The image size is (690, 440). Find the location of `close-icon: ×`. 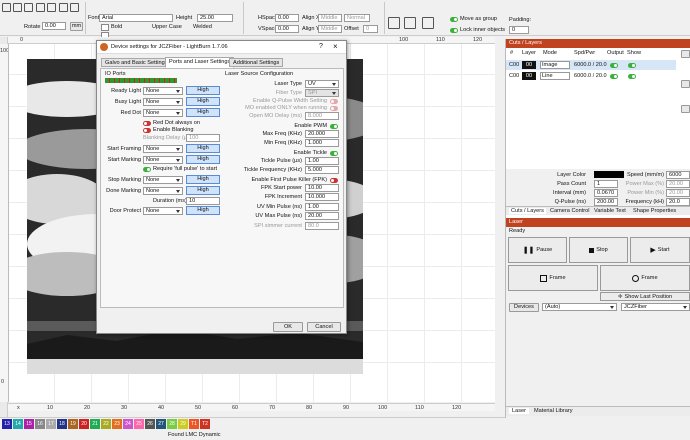

close-icon: × is located at coordinates (335, 46).